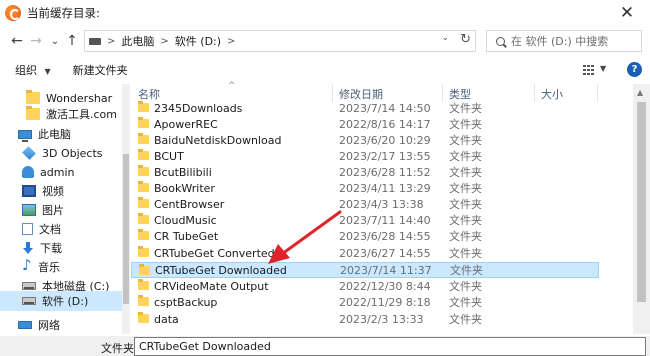 The height and width of the screenshot is (356, 650). Describe the element at coordinates (390, 346) in the screenshot. I see `filename-input: CRTubeGet Downloaded` at that location.